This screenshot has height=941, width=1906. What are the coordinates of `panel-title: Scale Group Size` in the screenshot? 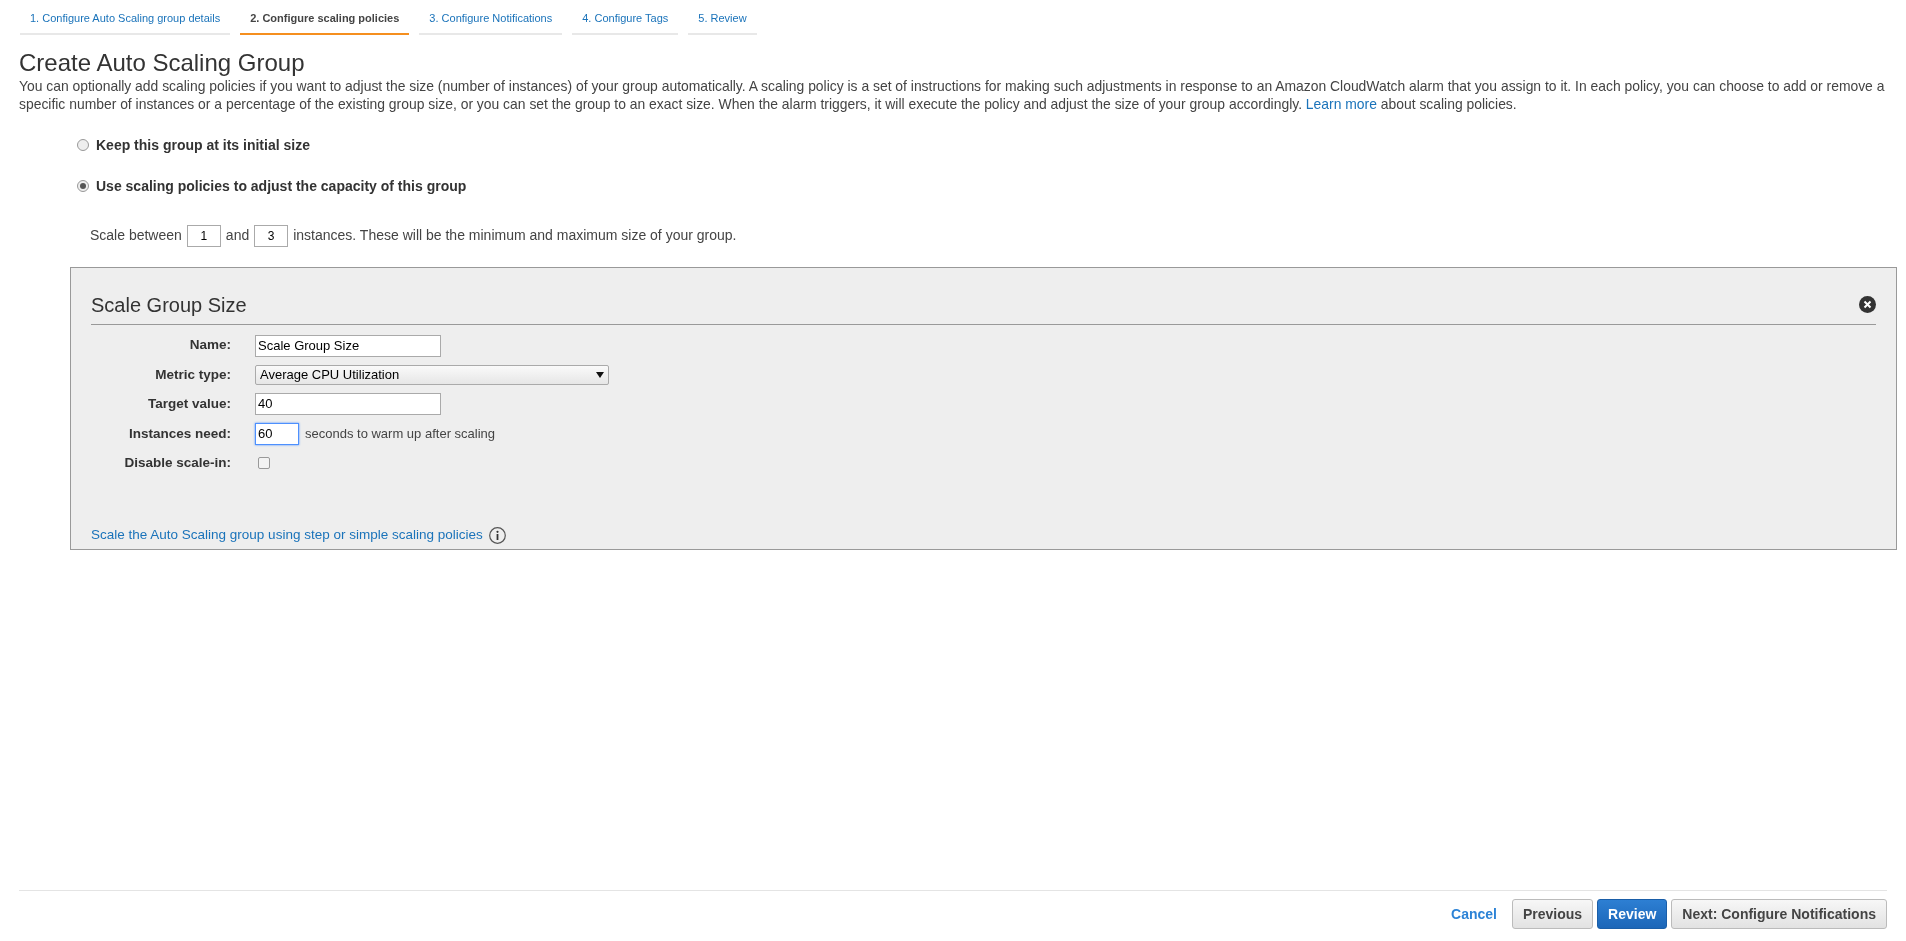 It's located at (169, 305).